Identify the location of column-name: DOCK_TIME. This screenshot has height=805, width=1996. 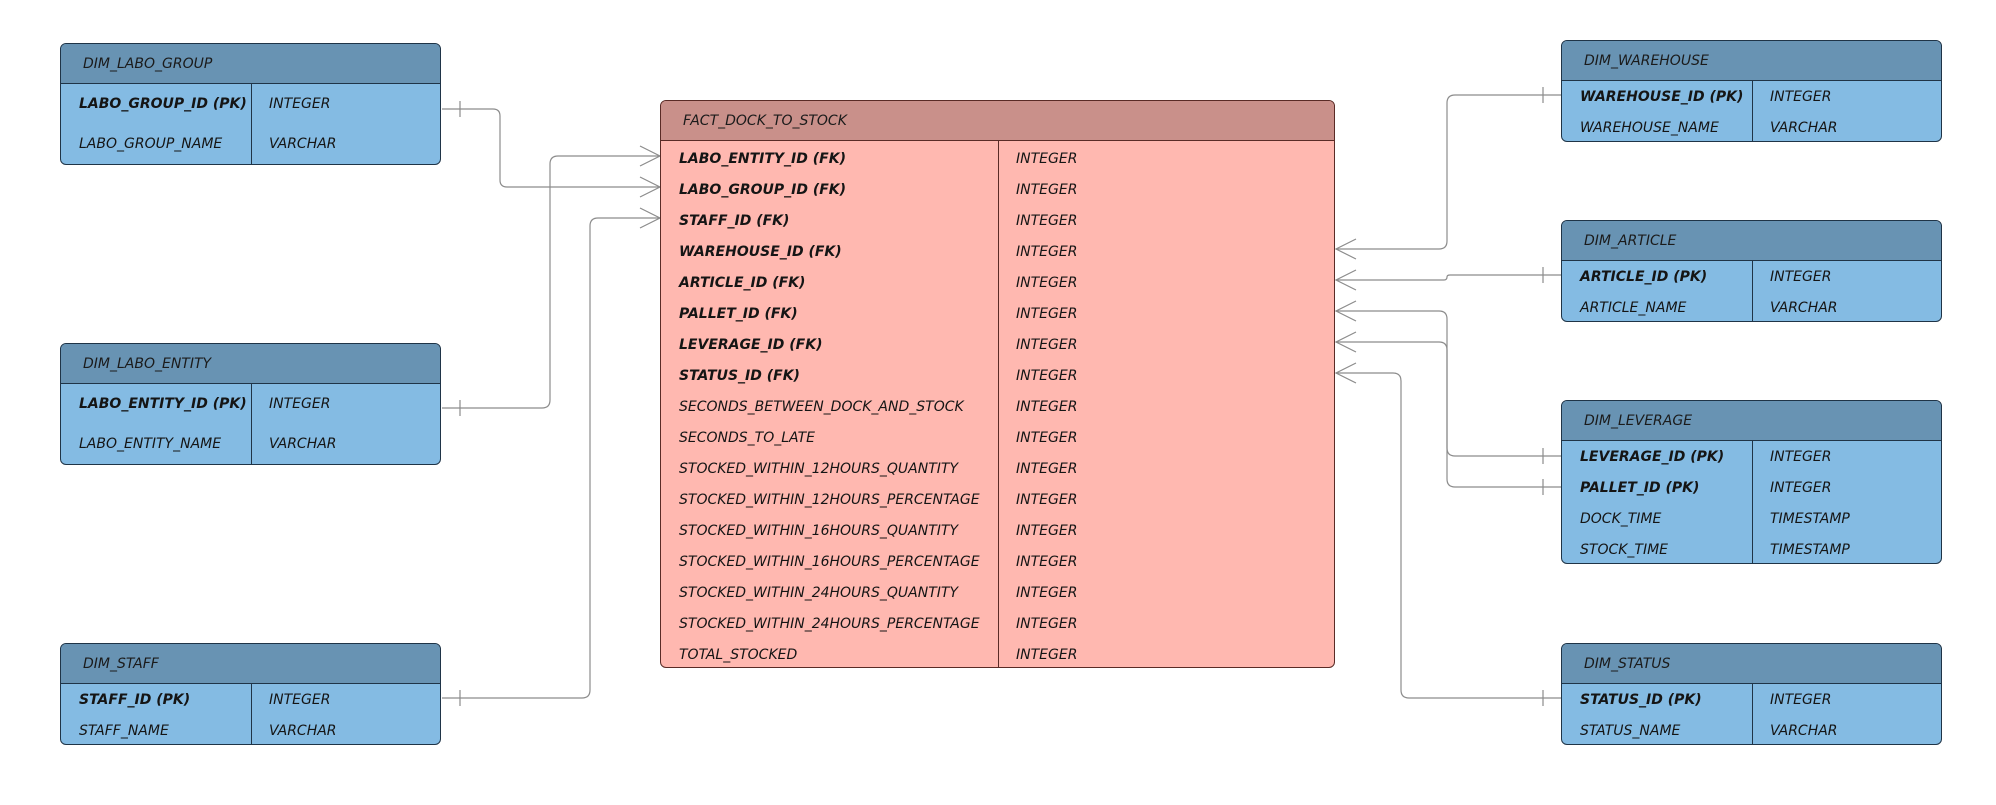
(1621, 518).